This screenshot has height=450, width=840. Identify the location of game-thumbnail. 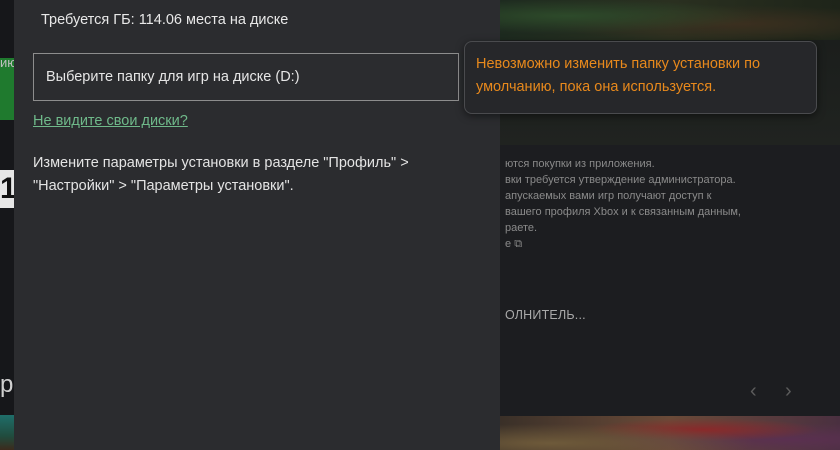
(670, 433).